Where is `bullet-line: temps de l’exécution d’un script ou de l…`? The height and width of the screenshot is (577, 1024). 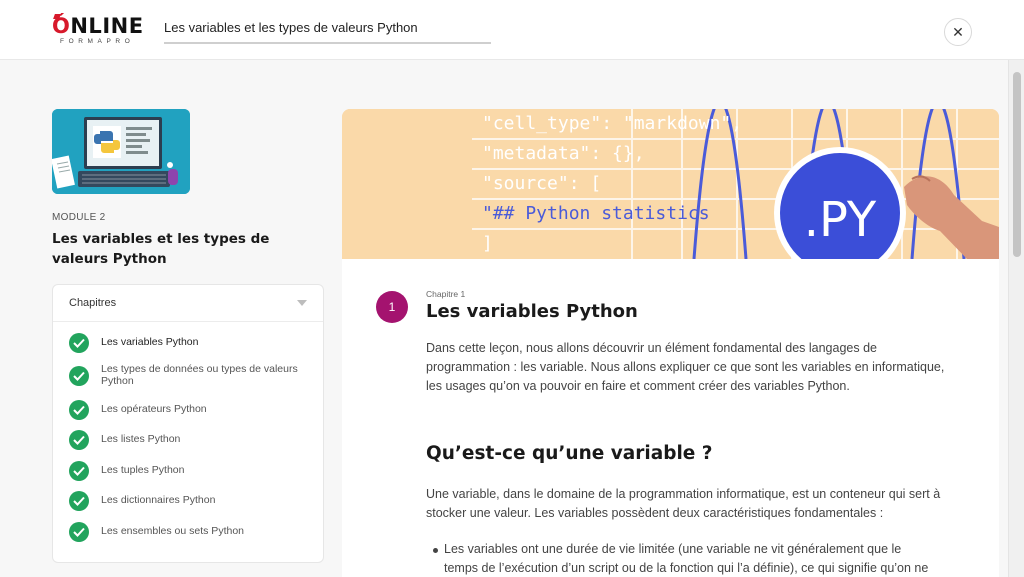 bullet-line: temps de l’exécution d’un script ou de l… is located at coordinates (686, 568).